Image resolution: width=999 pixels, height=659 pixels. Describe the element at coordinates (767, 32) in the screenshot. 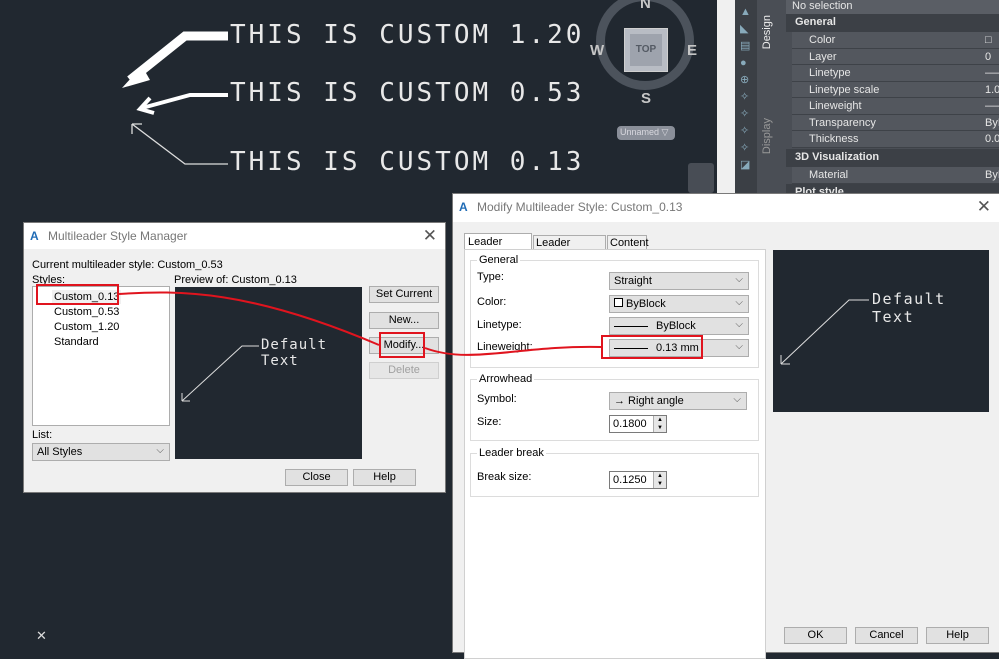

I see `tab-design: Design` at that location.